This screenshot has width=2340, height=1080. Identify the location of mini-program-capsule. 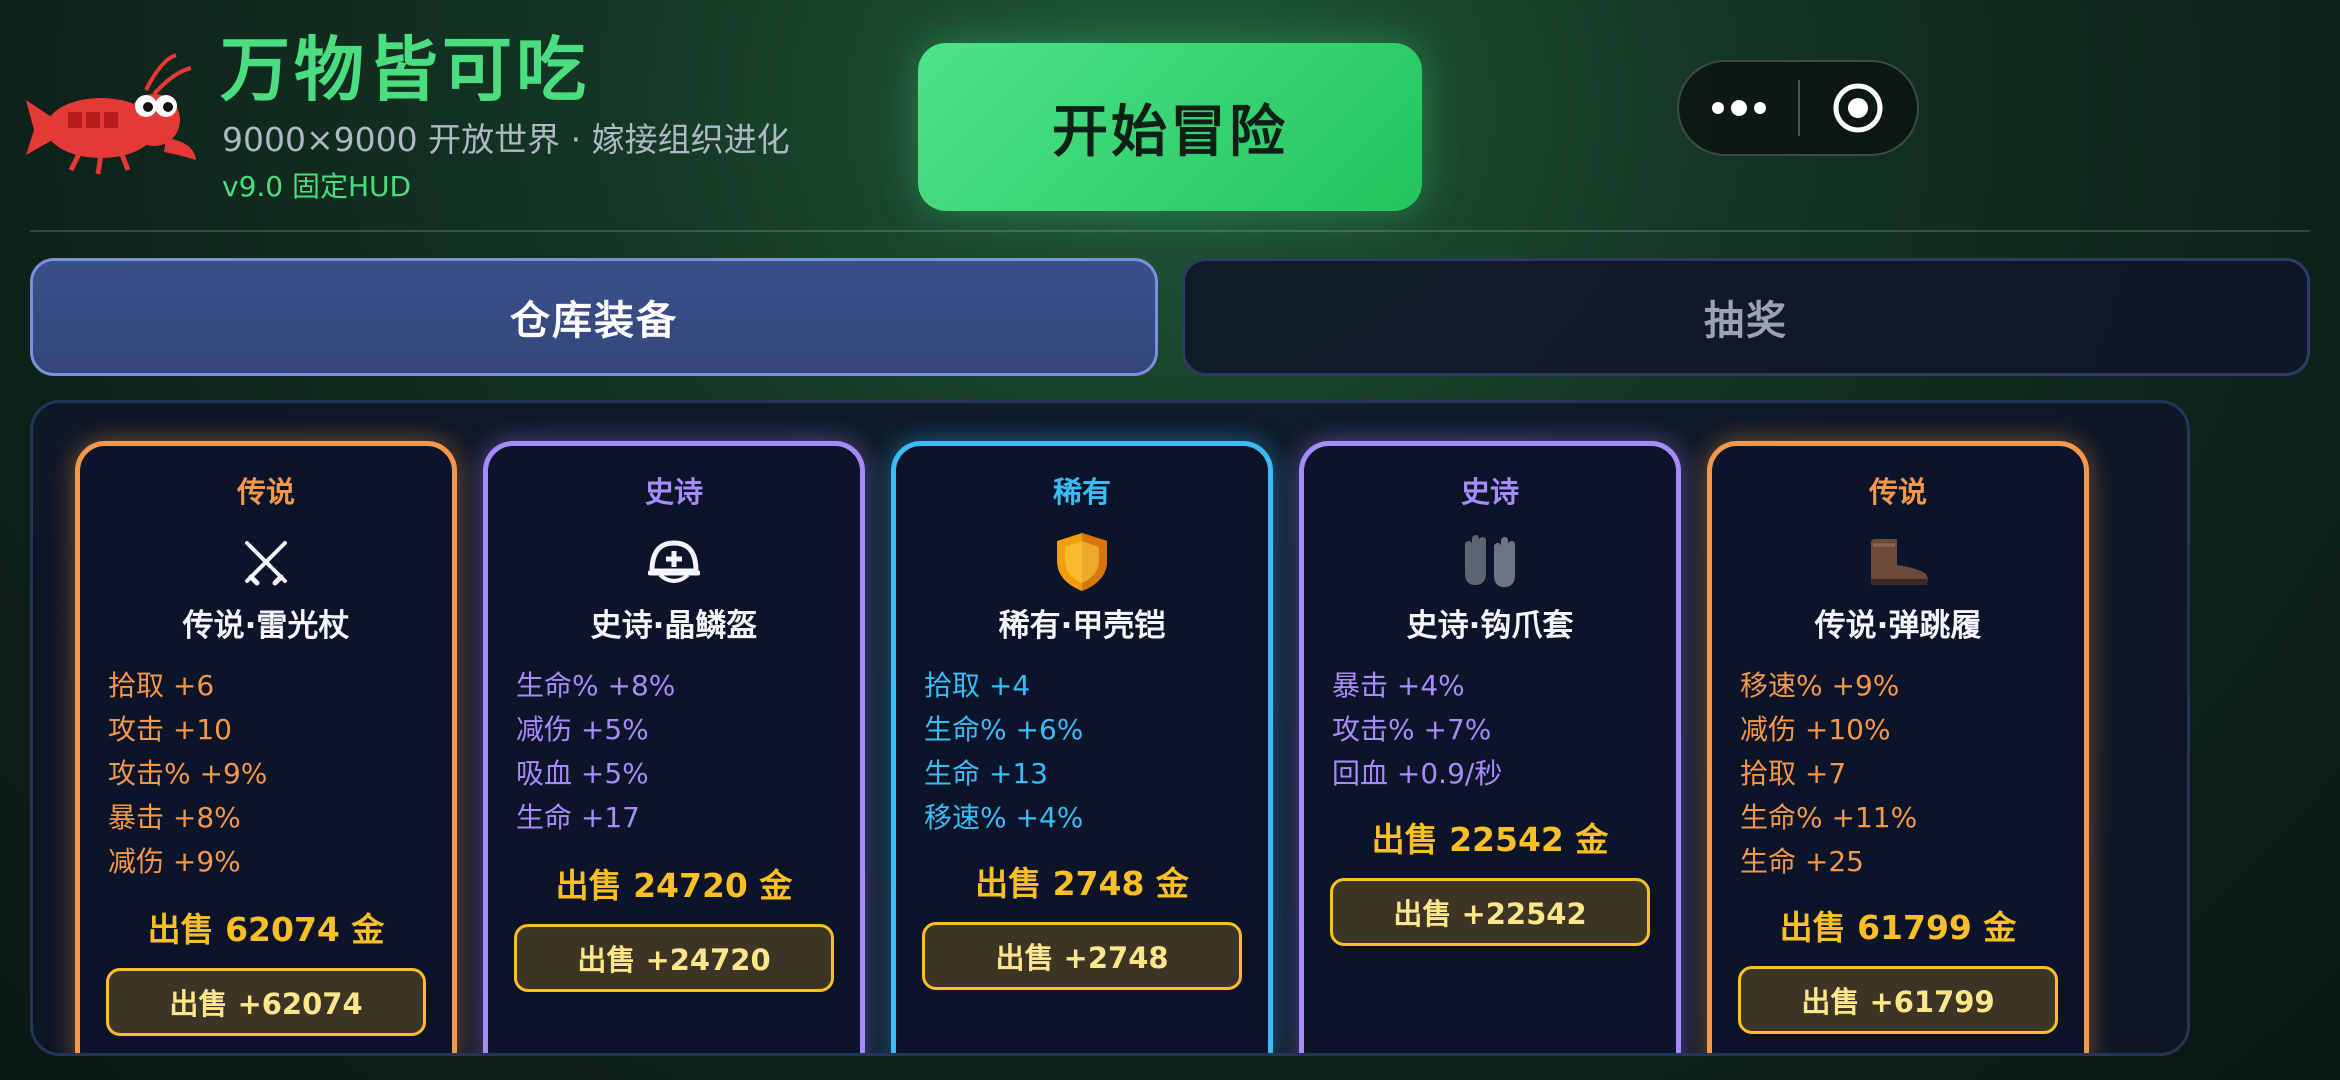
(1798, 108).